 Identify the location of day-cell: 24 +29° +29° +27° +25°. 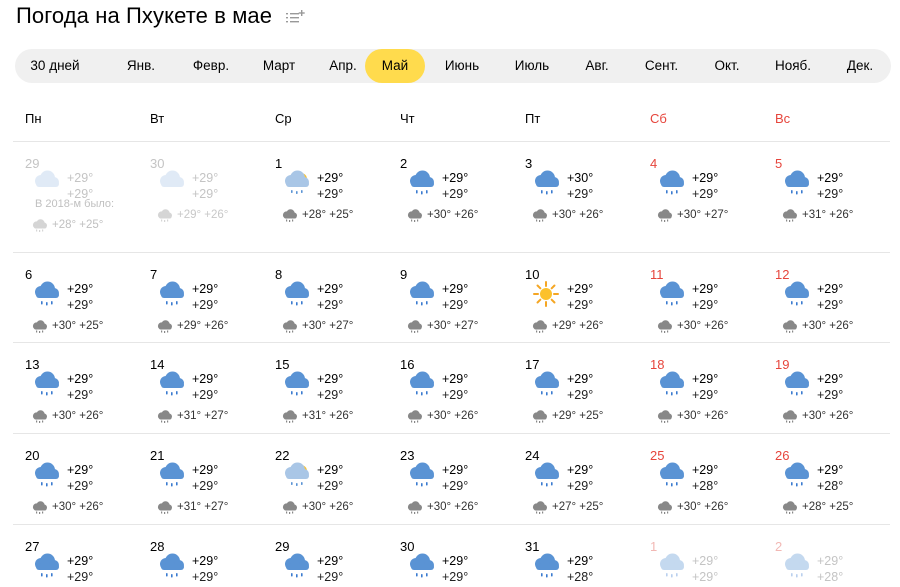
(575, 479).